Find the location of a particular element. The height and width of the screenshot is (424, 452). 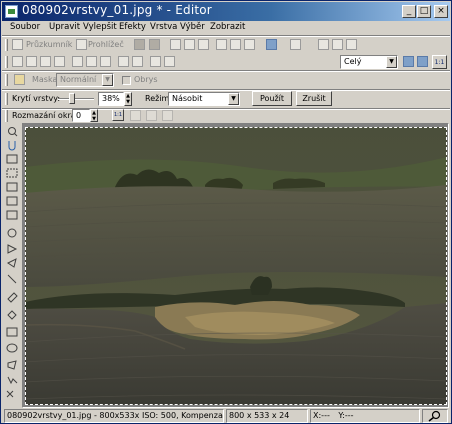

levels-icon is located at coordinates (31, 61).